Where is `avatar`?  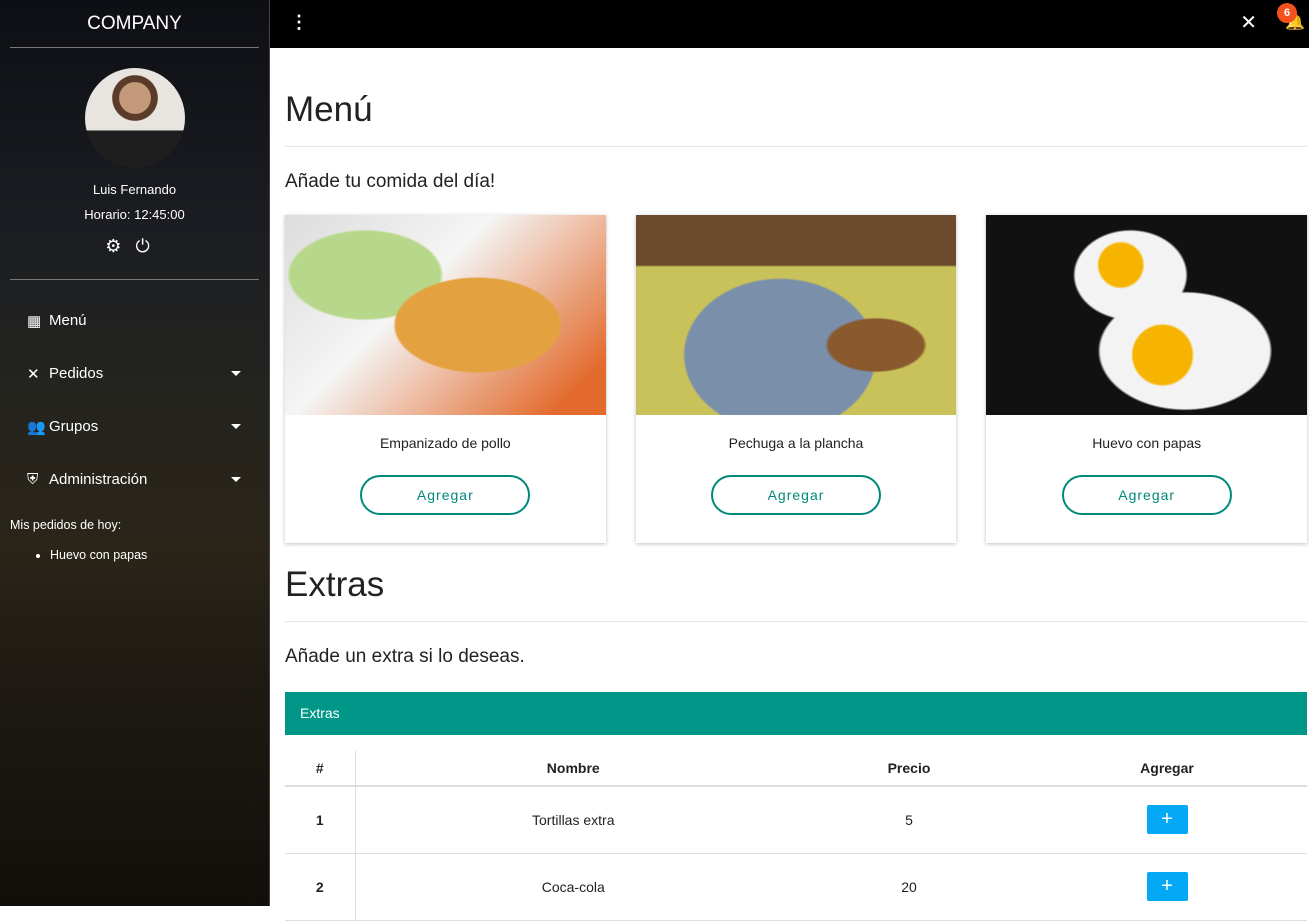
avatar is located at coordinates (134, 118).